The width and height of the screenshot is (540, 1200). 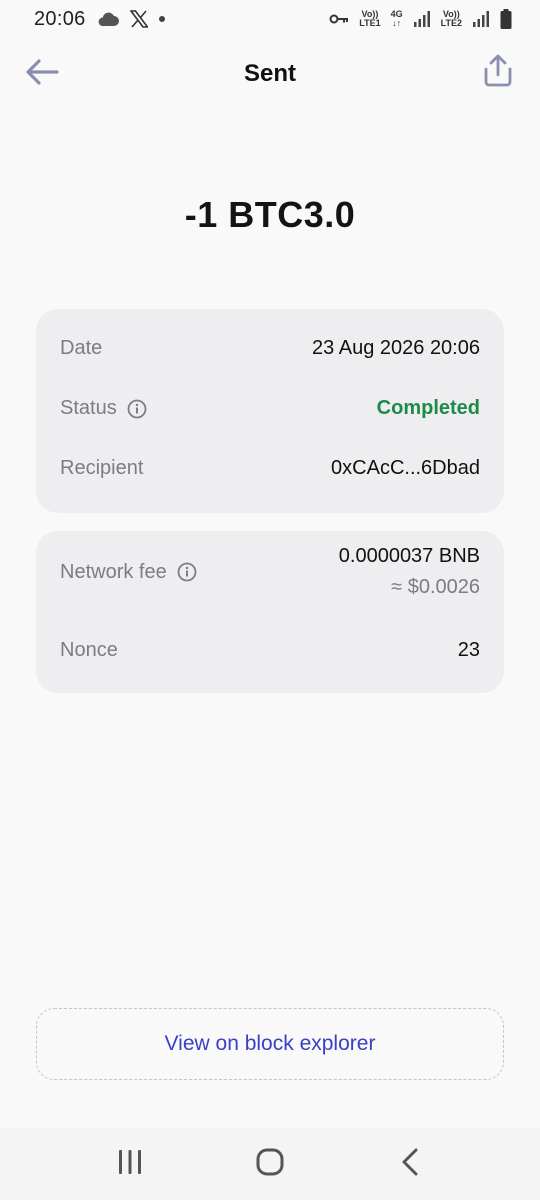 I want to click on transaction-amount: -1 BTC3.0, so click(x=270, y=214).